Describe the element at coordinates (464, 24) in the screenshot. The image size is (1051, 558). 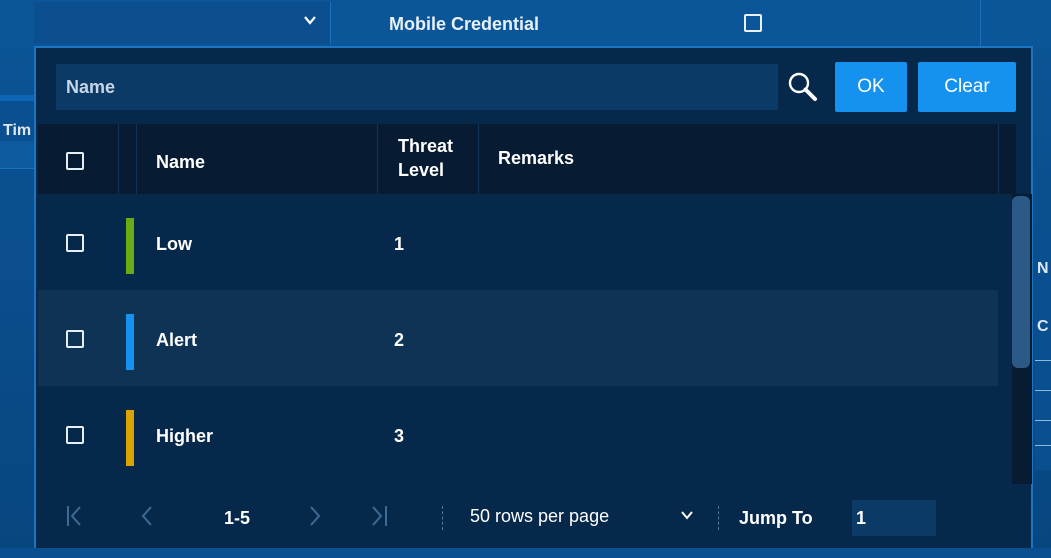
I see `mobile-credential-label: Mobile Credential` at that location.